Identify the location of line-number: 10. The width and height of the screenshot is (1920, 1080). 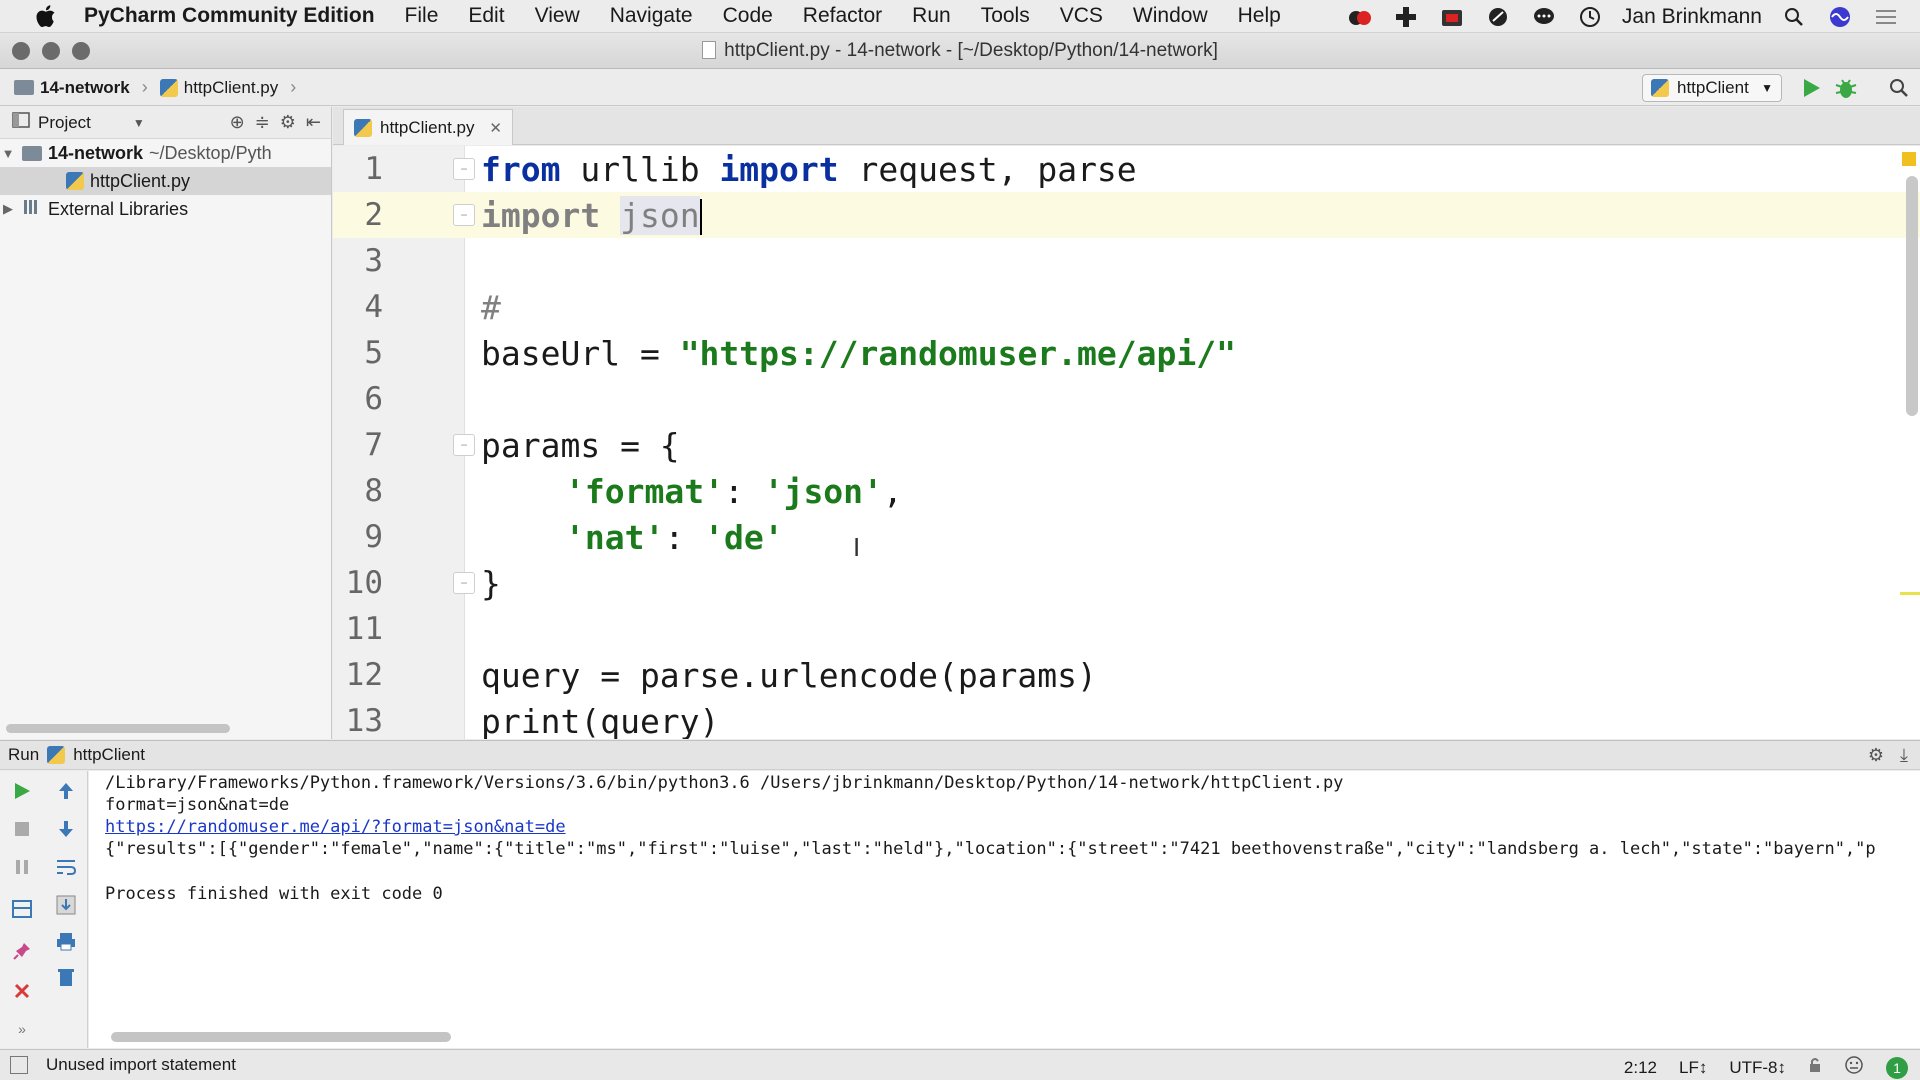
(364, 583).